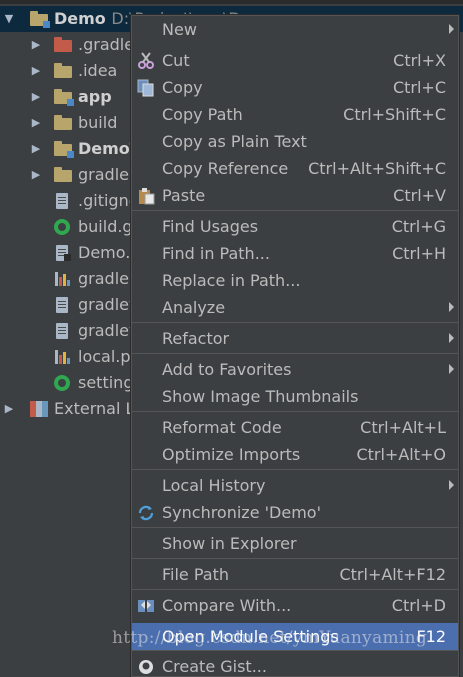 The image size is (463, 677). What do you see at coordinates (179, 29) in the screenshot?
I see `menu-item-label: New` at bounding box center [179, 29].